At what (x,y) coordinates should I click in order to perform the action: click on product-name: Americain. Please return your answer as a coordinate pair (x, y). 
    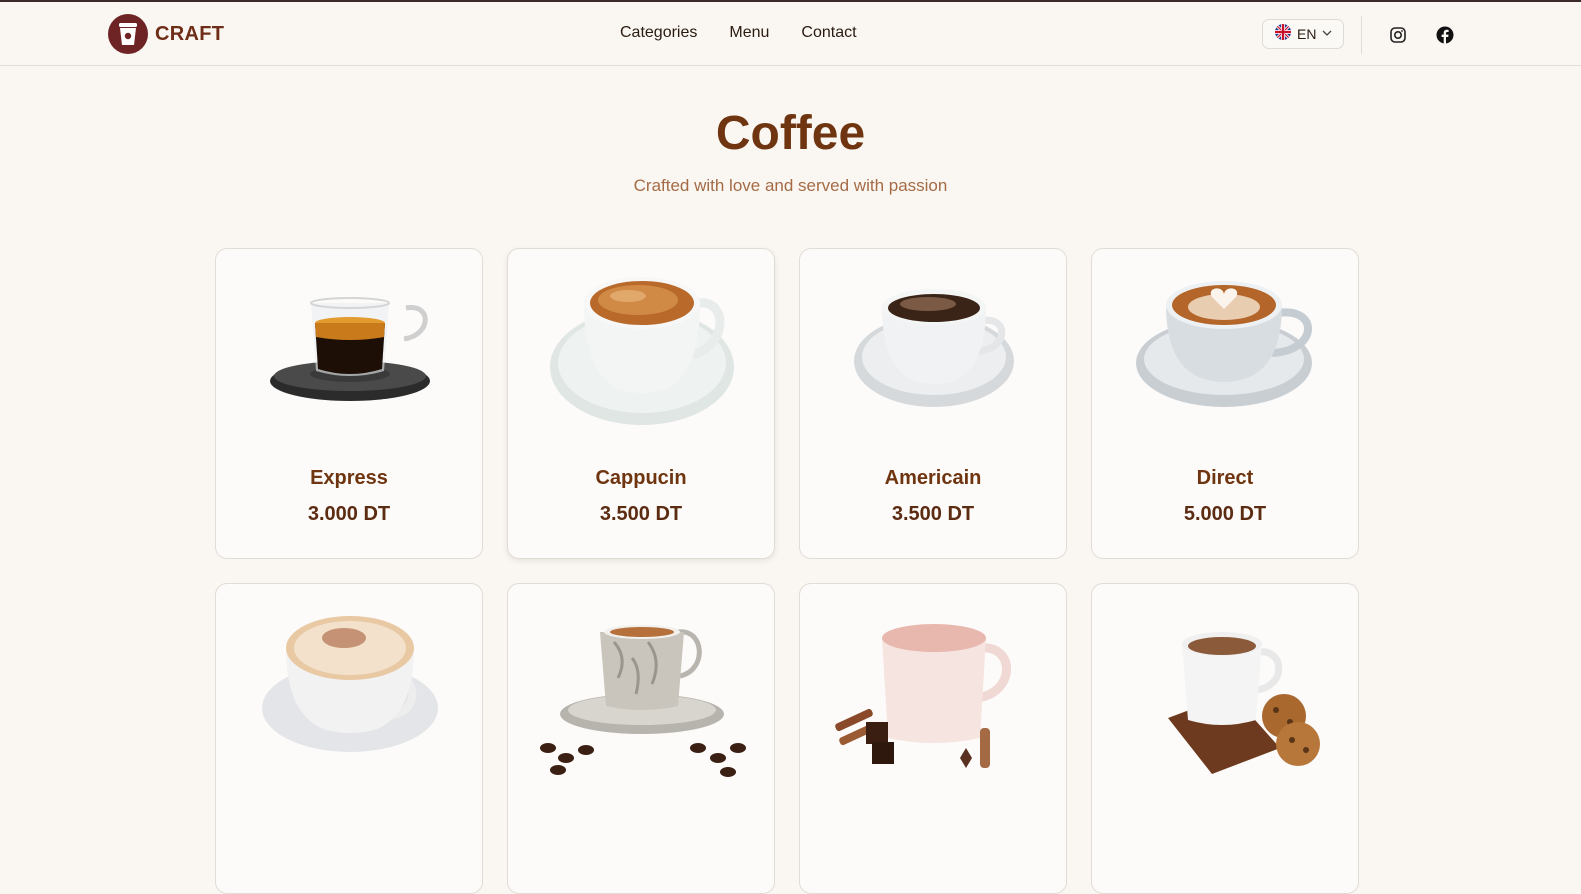
    Looking at the image, I should click on (933, 478).